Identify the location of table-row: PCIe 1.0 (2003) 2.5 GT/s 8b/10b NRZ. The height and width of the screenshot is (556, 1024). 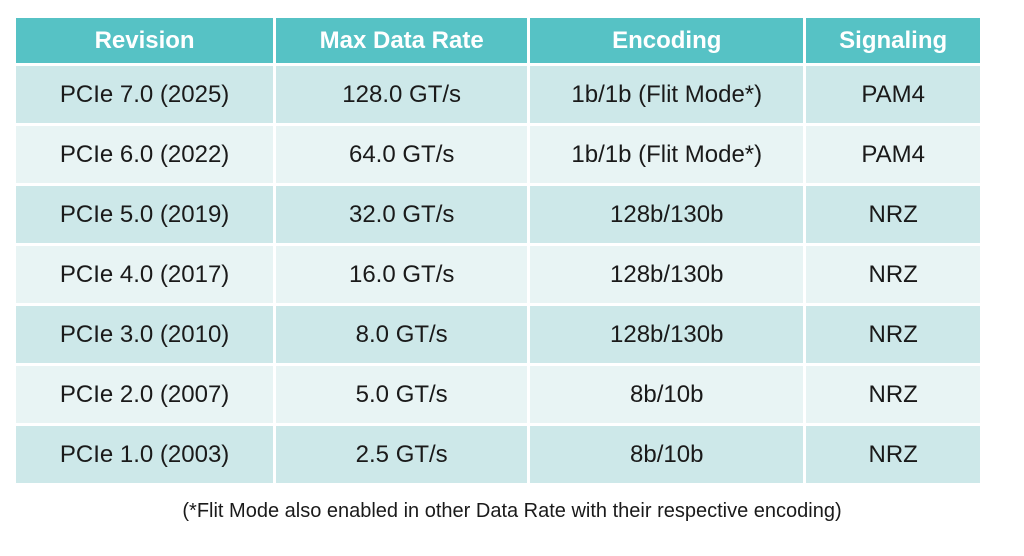
(498, 456).